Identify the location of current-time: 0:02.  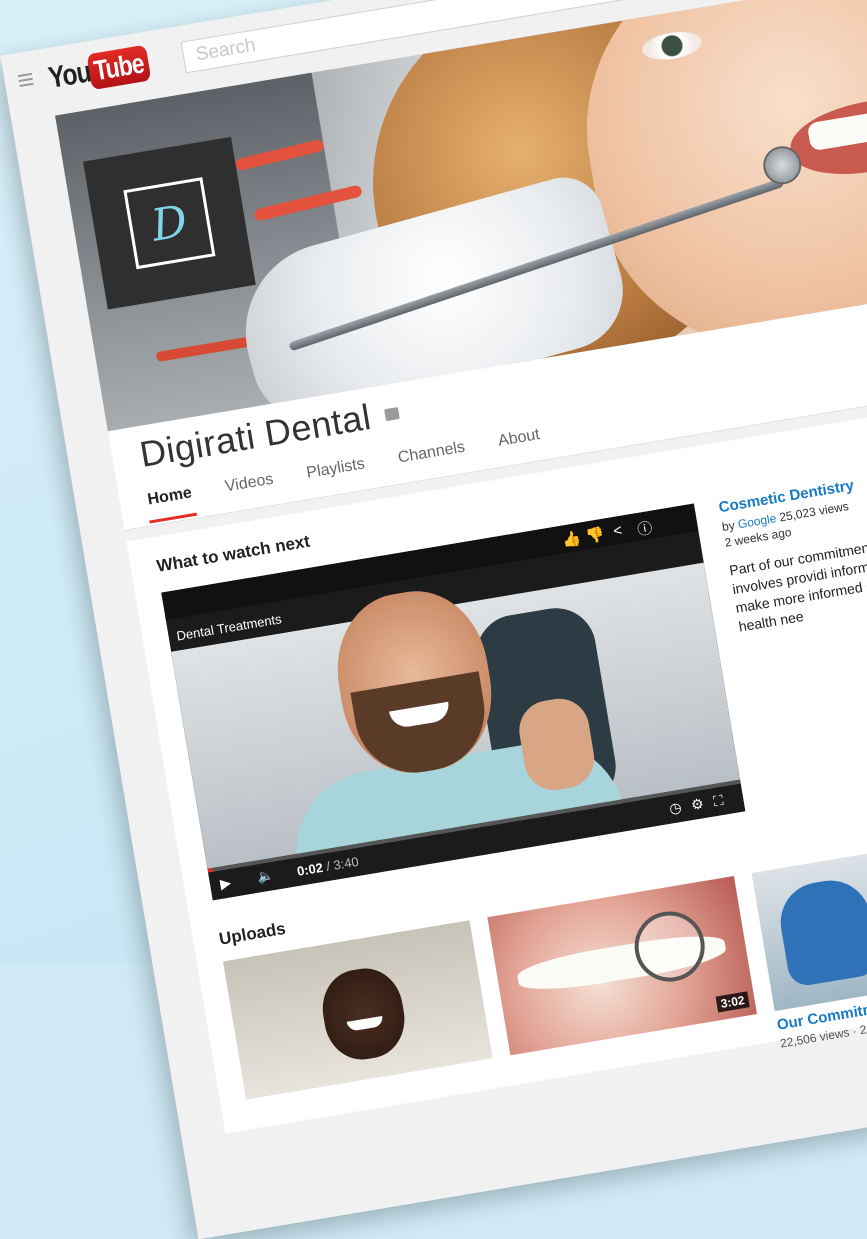
(310, 869).